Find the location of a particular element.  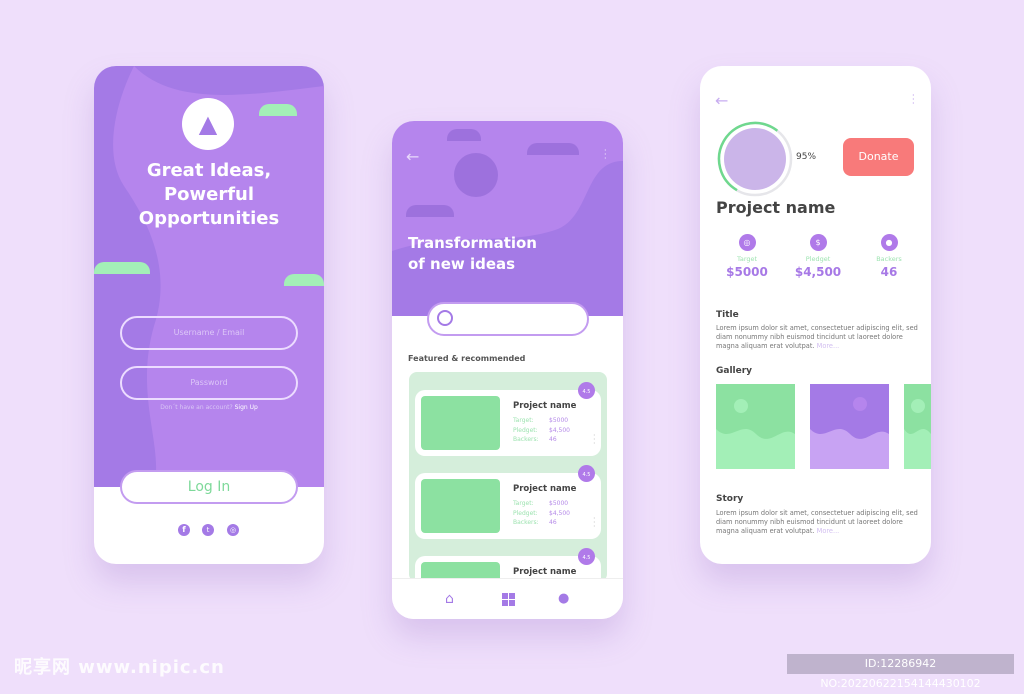

explore-title: Transformation of new ideas is located at coordinates (472, 254).